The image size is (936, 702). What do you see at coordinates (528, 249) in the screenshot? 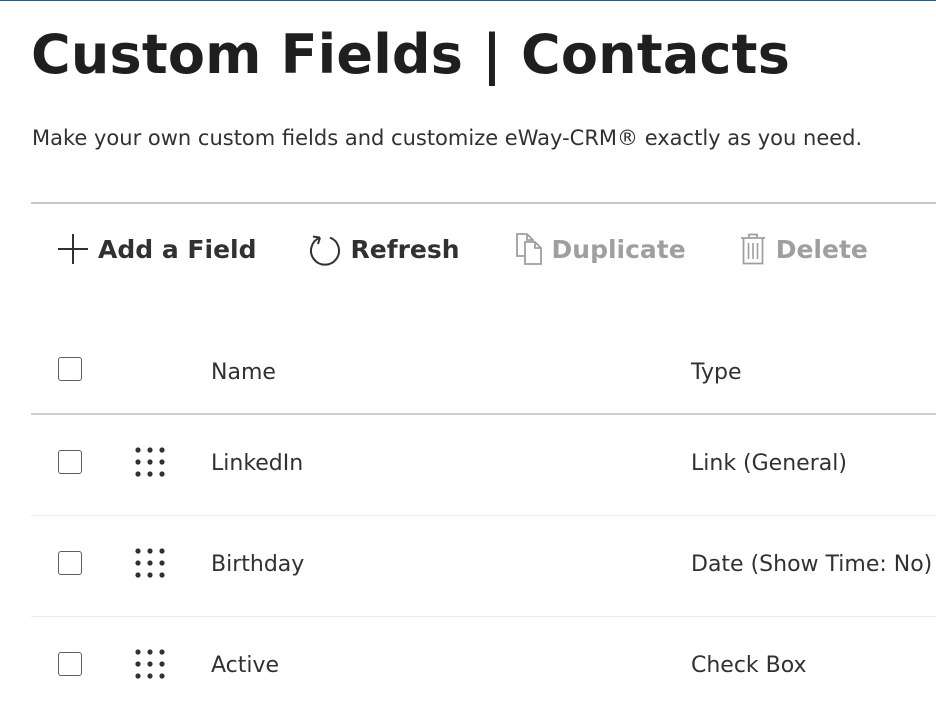
I see `duplicate-icon` at bounding box center [528, 249].